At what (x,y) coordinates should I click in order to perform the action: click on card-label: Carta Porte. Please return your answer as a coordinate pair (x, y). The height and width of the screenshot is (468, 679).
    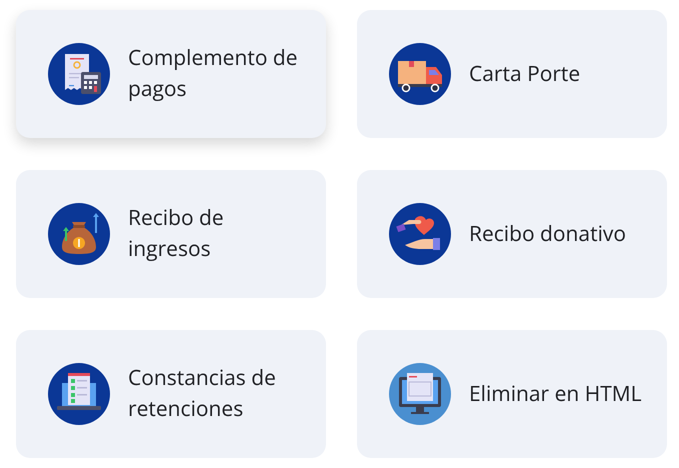
    Looking at the image, I should click on (525, 74).